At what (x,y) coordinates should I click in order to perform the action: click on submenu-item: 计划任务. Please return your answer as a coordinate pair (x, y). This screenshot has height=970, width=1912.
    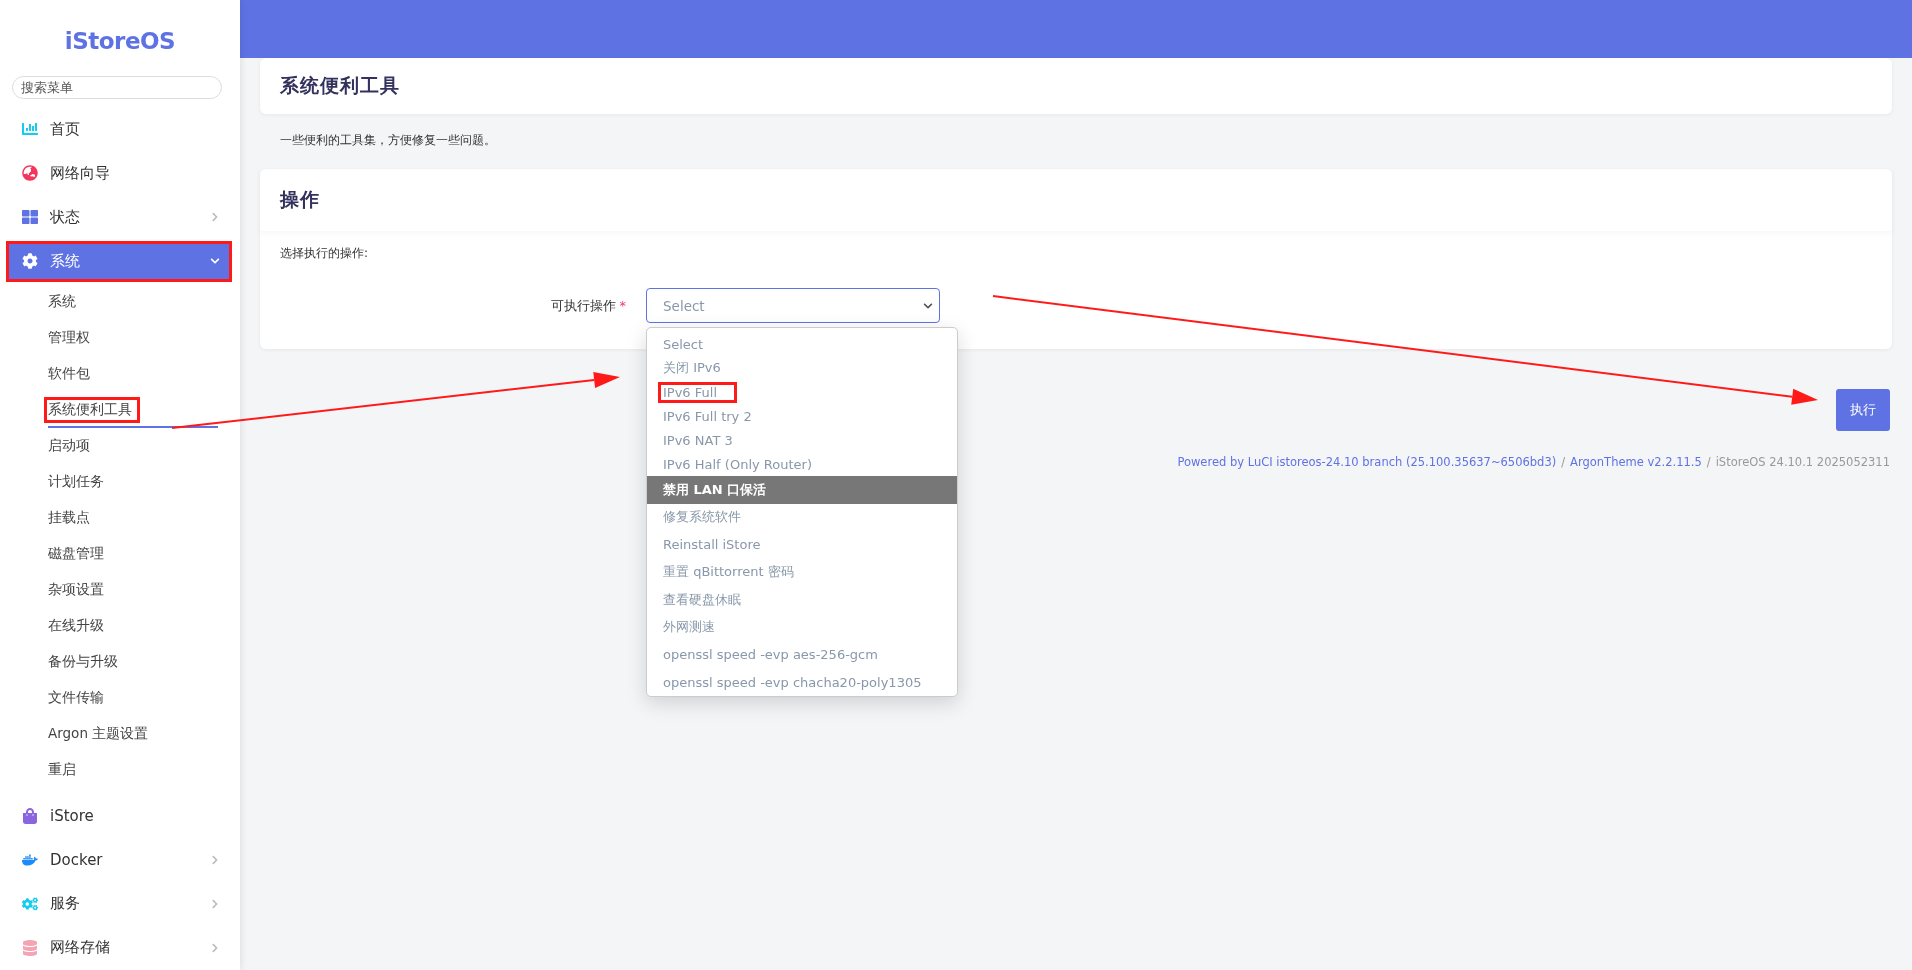
    Looking at the image, I should click on (133, 482).